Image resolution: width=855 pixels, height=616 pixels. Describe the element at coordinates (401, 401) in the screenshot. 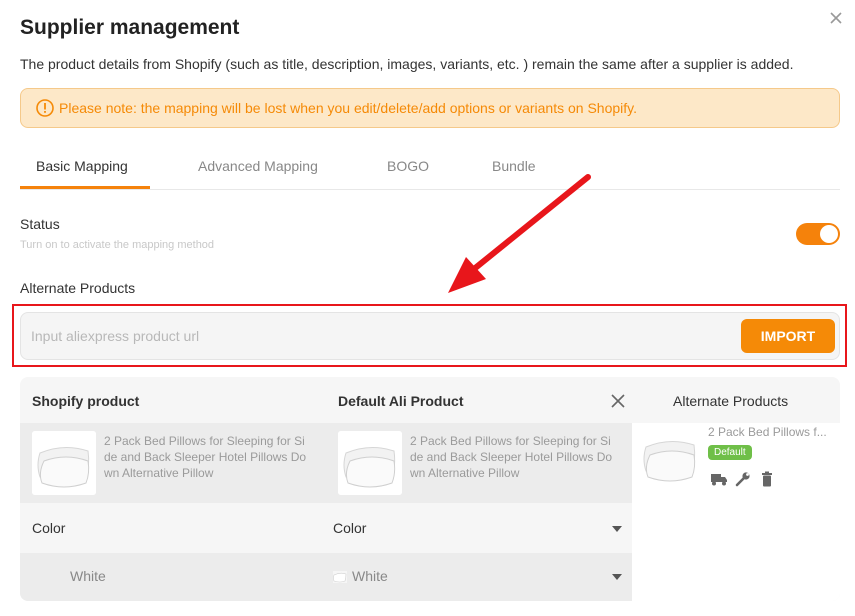

I see `default-ali-product-header: Default Ali Product` at that location.